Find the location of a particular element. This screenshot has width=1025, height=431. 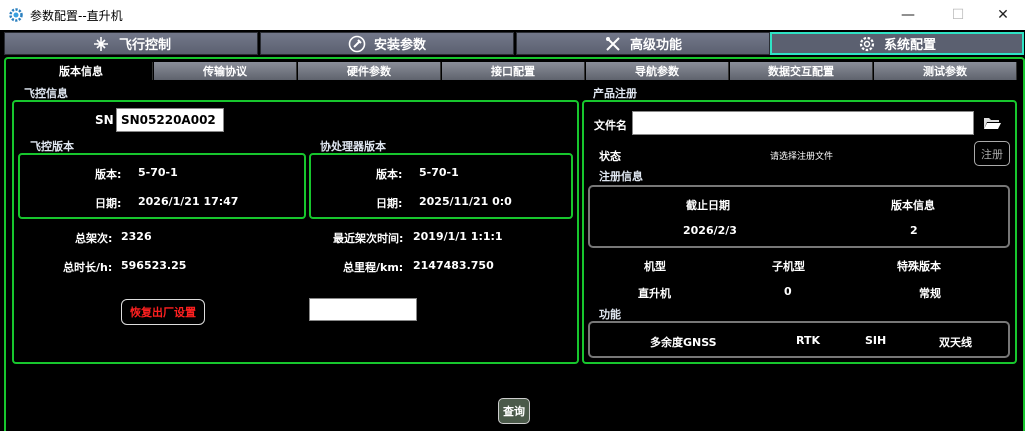

fc-date-label: 日期: is located at coordinates (108, 203).